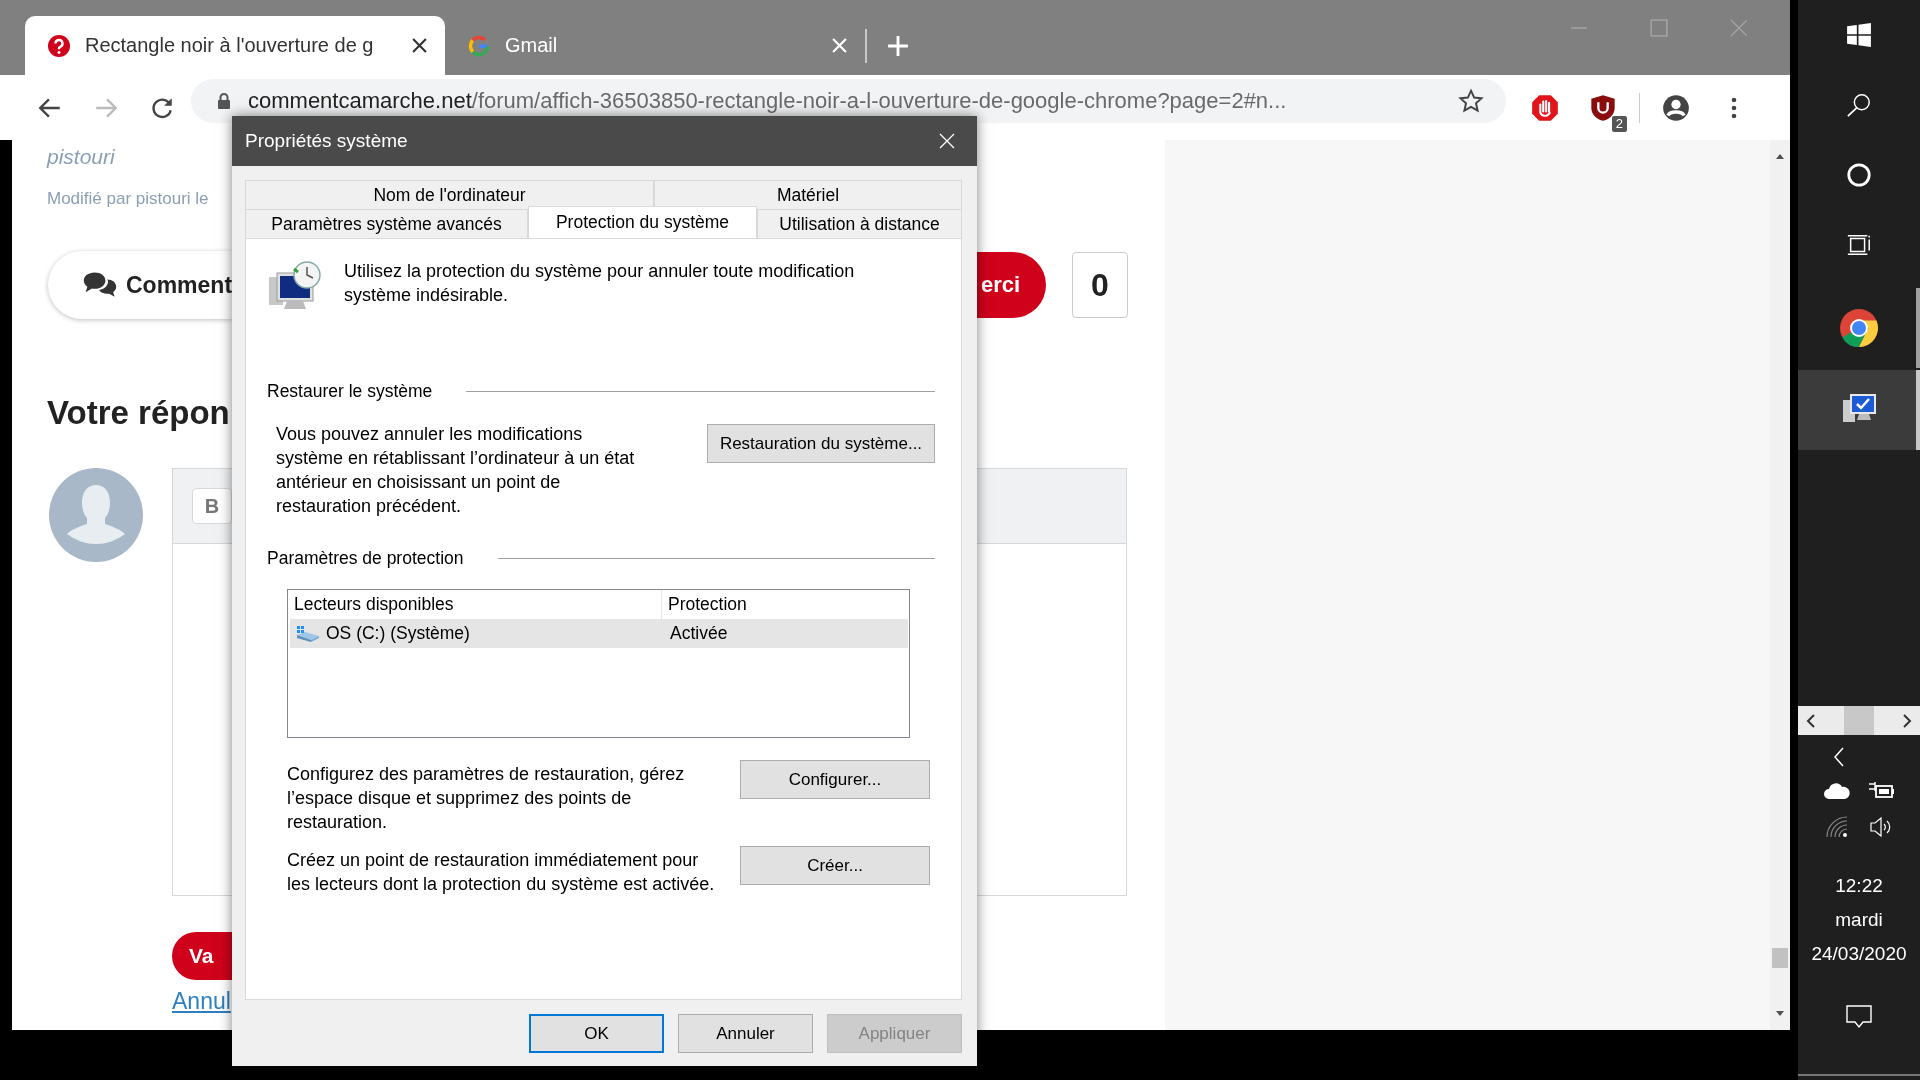  I want to click on description-text: Configurez des paramètres de restauration, gérez l’espace disque et supprimez des points de restauration., so click(486, 798).